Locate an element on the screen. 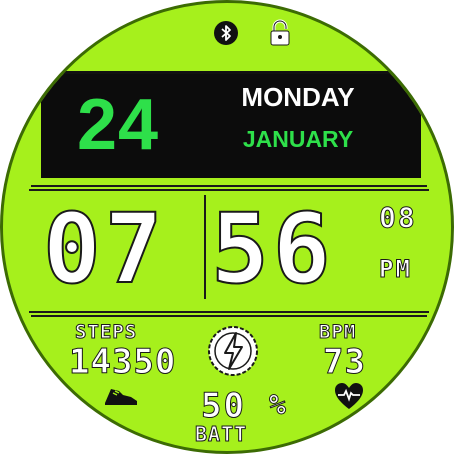 Image resolution: width=454 pixels, height=454 pixels. bluetooth-icon is located at coordinates (226, 33).